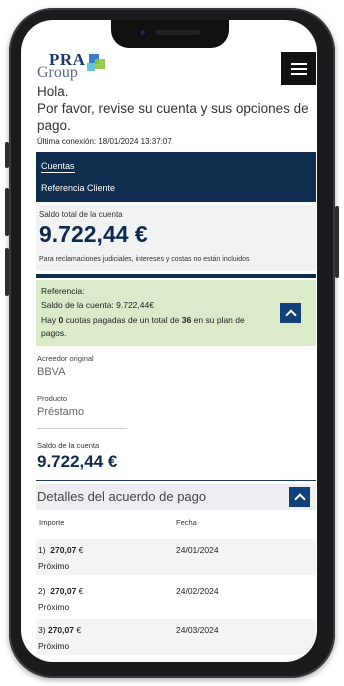 The height and width of the screenshot is (686, 344). I want to click on camera-icon, so click(142, 32).